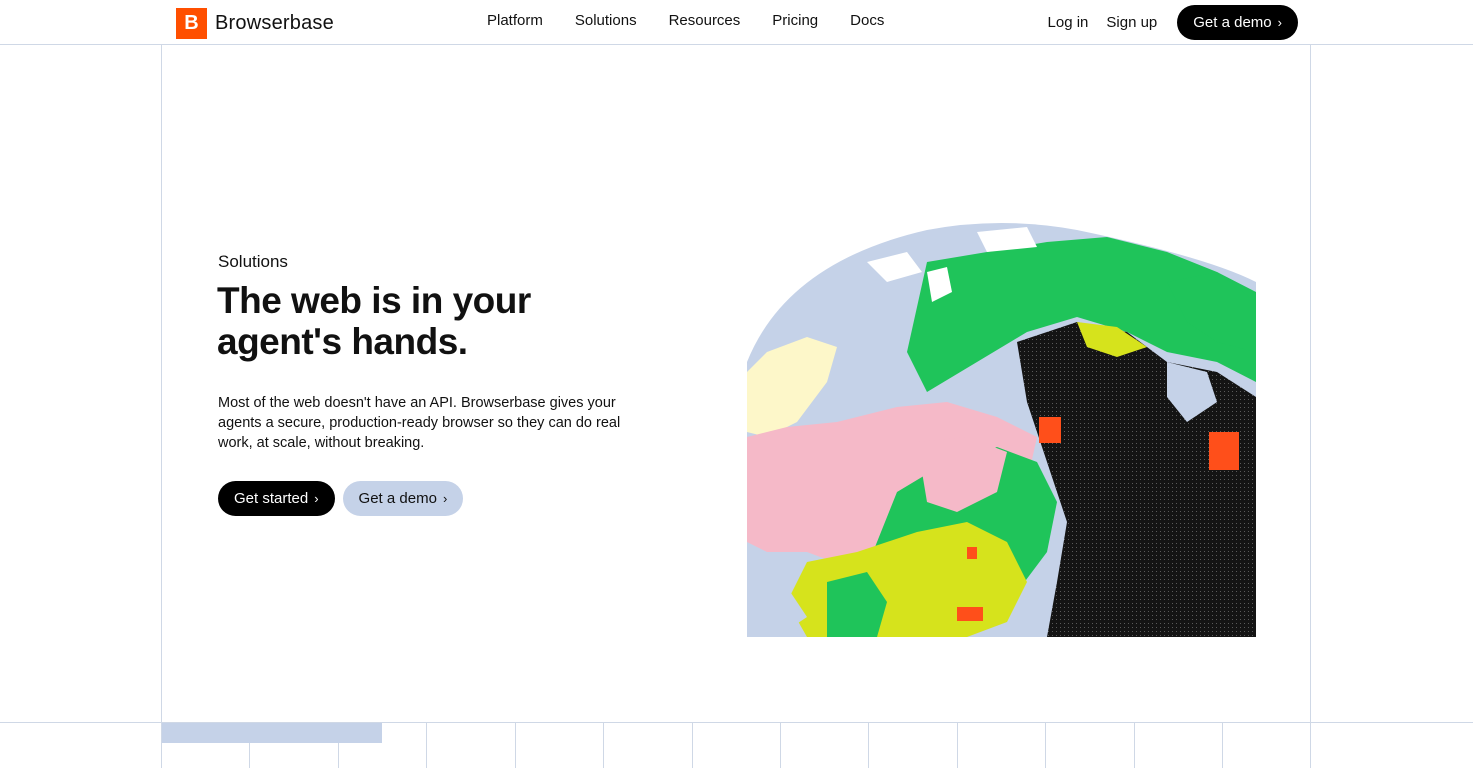  I want to click on hero-eyebrow: Solutions, so click(253, 261).